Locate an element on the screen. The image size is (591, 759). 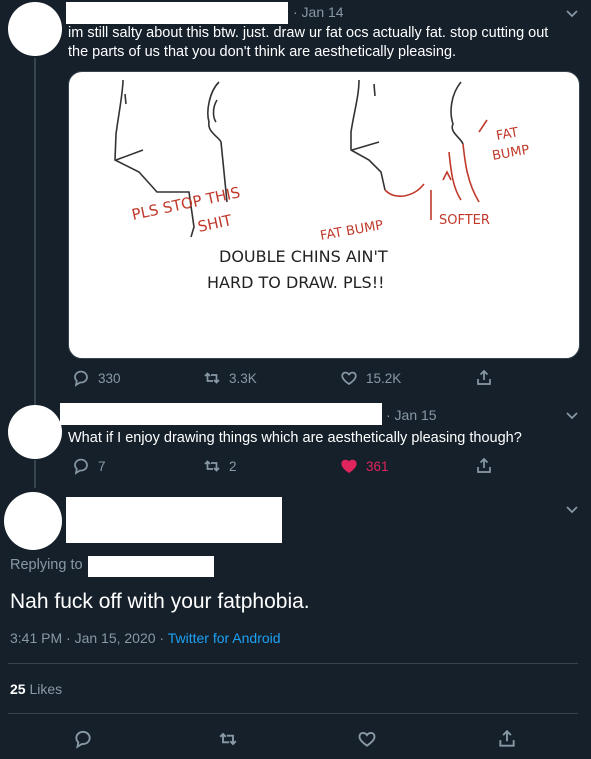
retweet-button is located at coordinates (228, 739).